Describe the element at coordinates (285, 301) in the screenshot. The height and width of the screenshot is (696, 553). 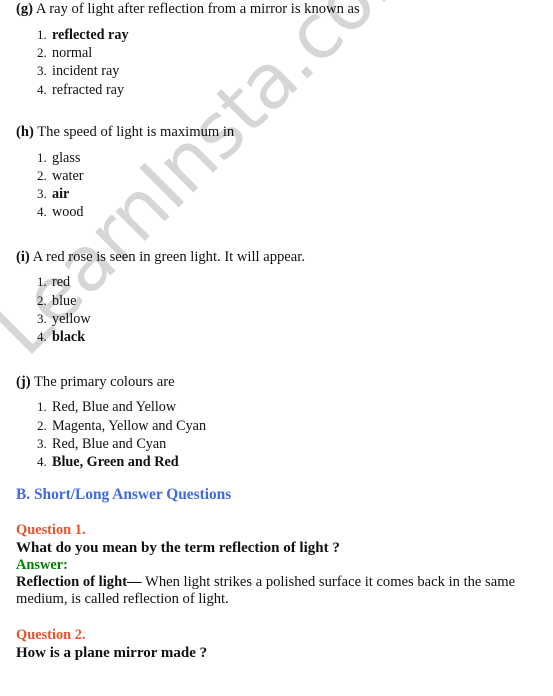
I see `option-item: 2. blue` at that location.